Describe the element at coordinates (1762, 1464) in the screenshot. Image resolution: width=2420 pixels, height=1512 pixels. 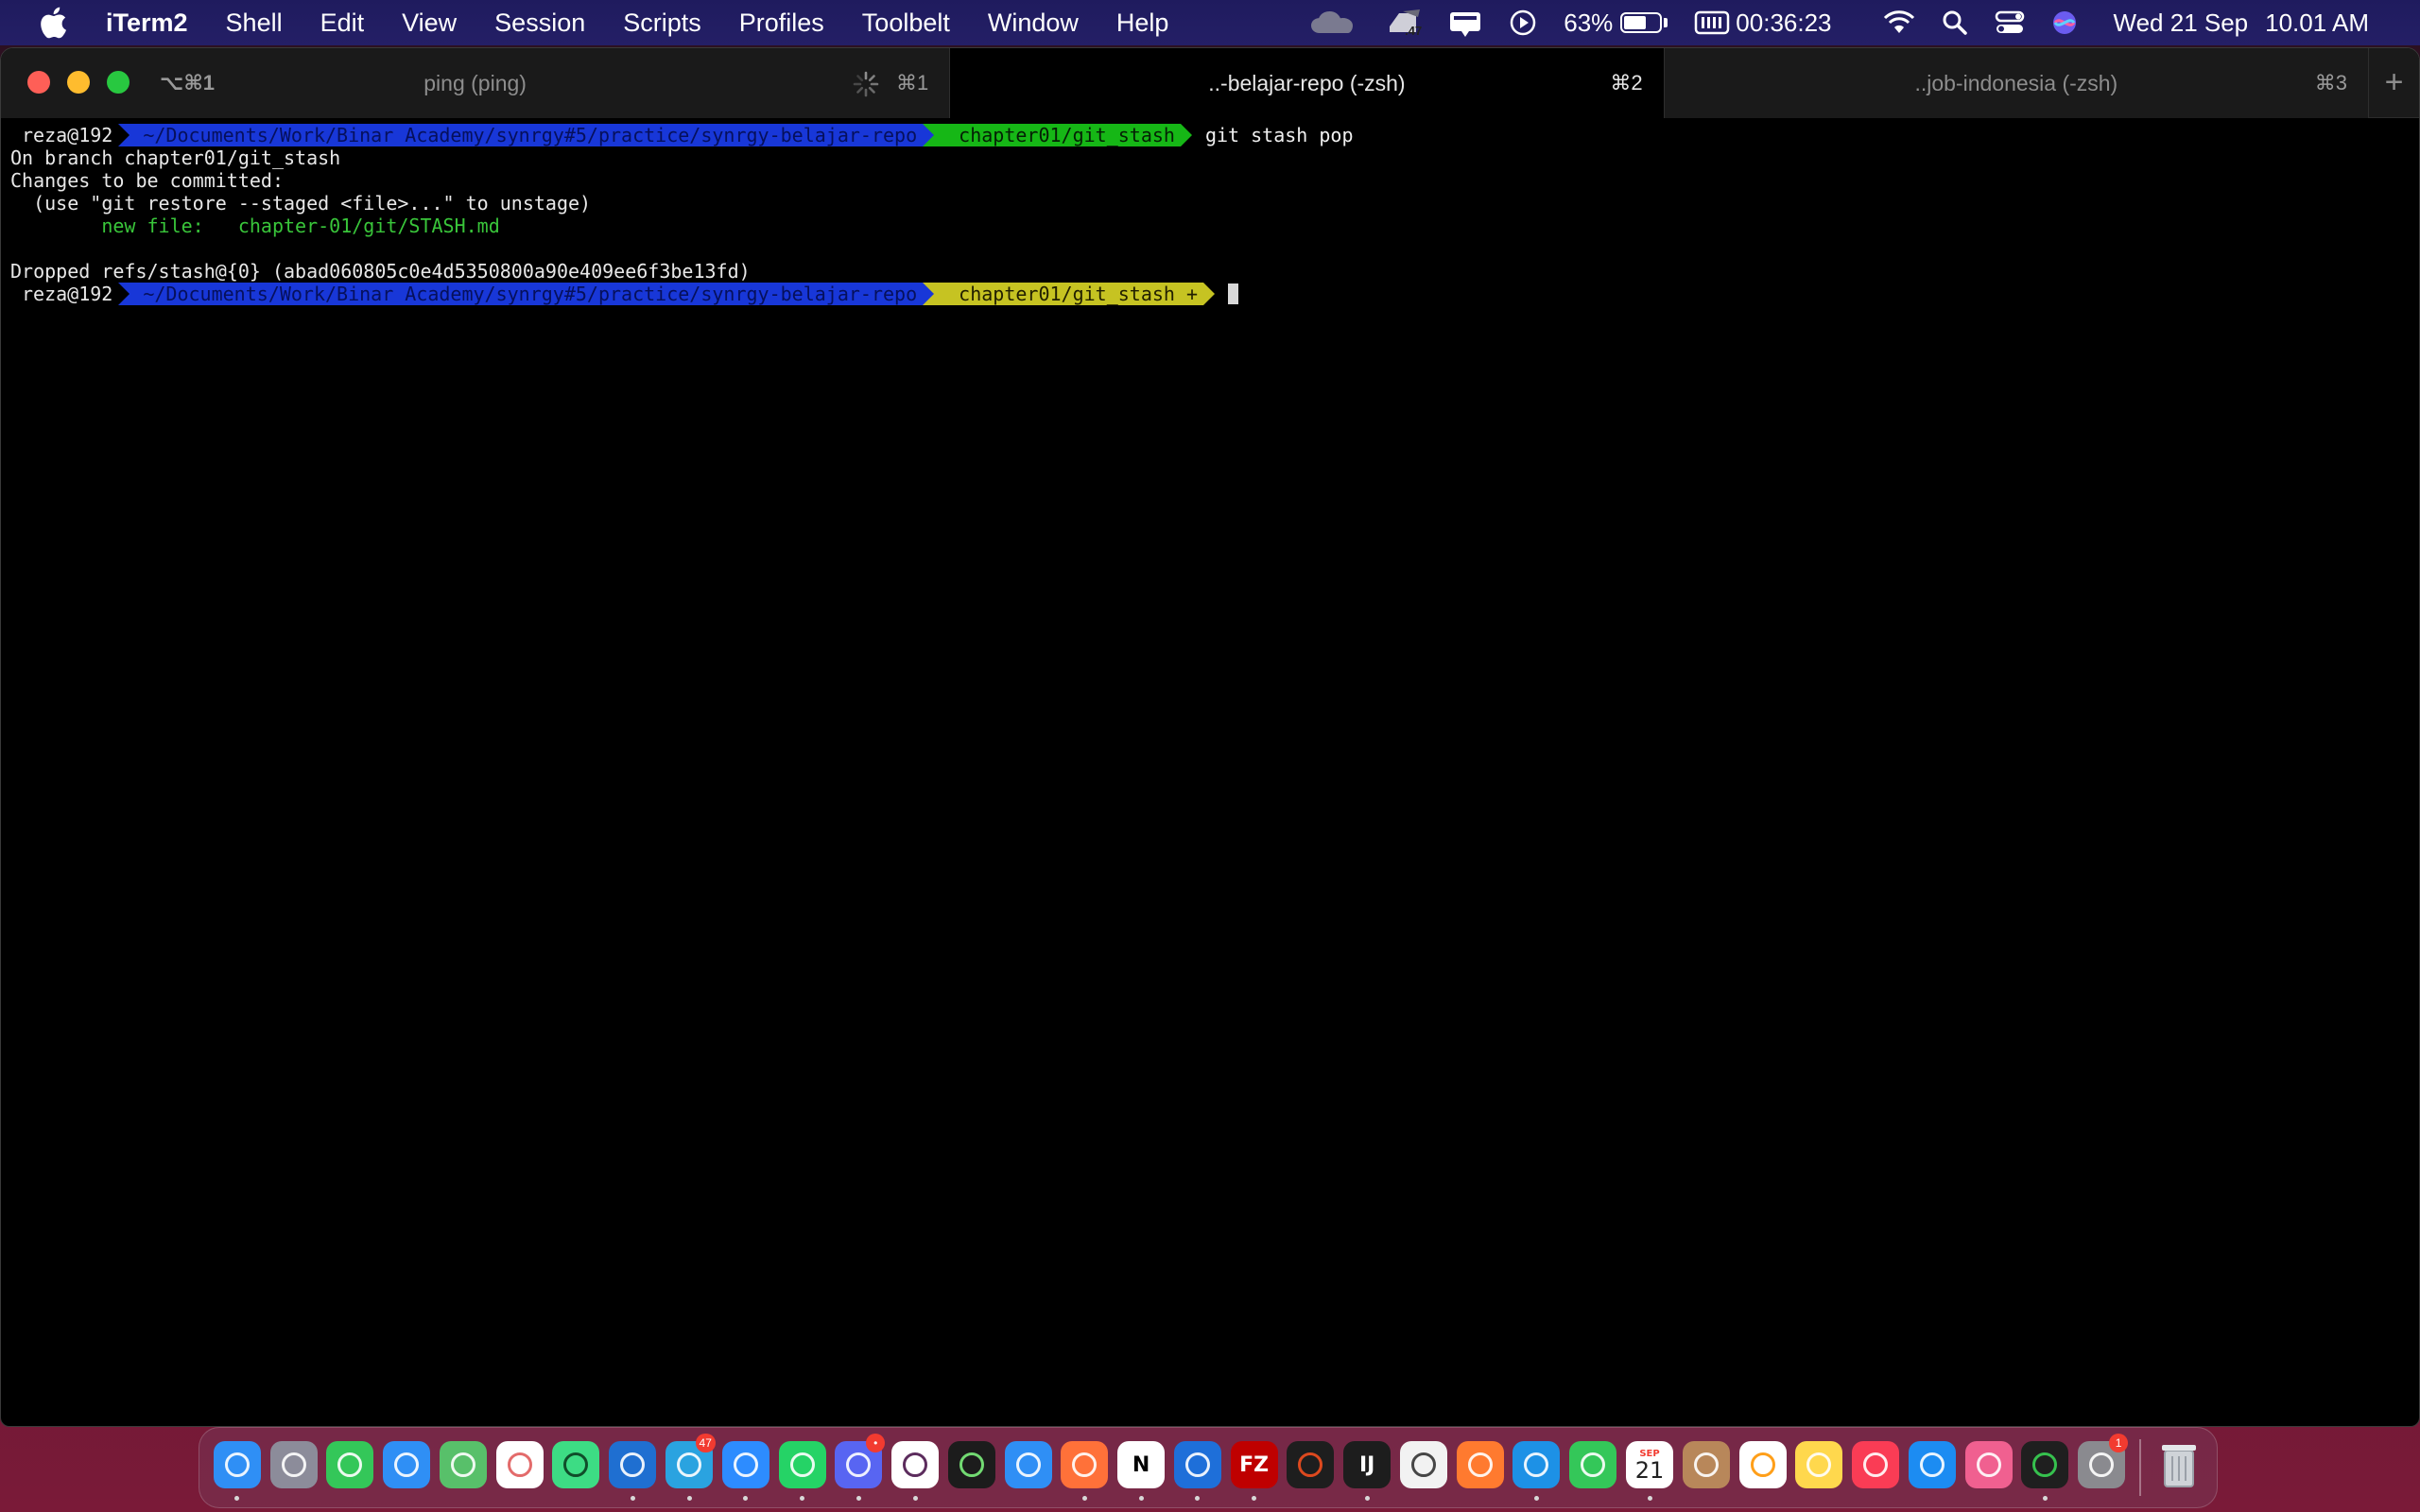
I see `reminders-icon` at that location.